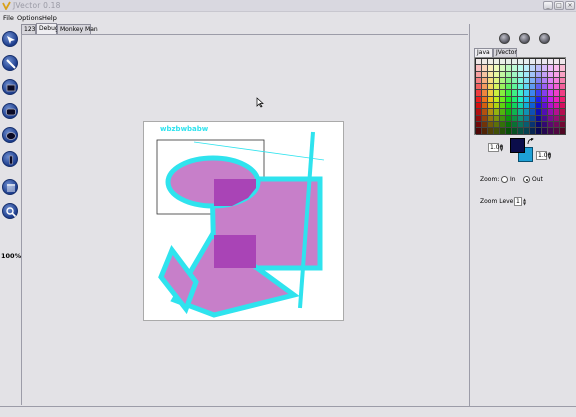 The image size is (576, 417). I want to click on ellipse-tool-button, so click(10, 135).